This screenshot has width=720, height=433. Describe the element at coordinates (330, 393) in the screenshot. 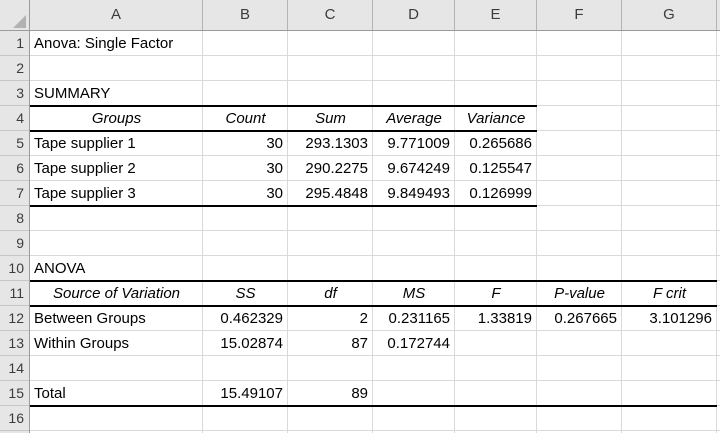

I see `anova-row-df: 89` at that location.